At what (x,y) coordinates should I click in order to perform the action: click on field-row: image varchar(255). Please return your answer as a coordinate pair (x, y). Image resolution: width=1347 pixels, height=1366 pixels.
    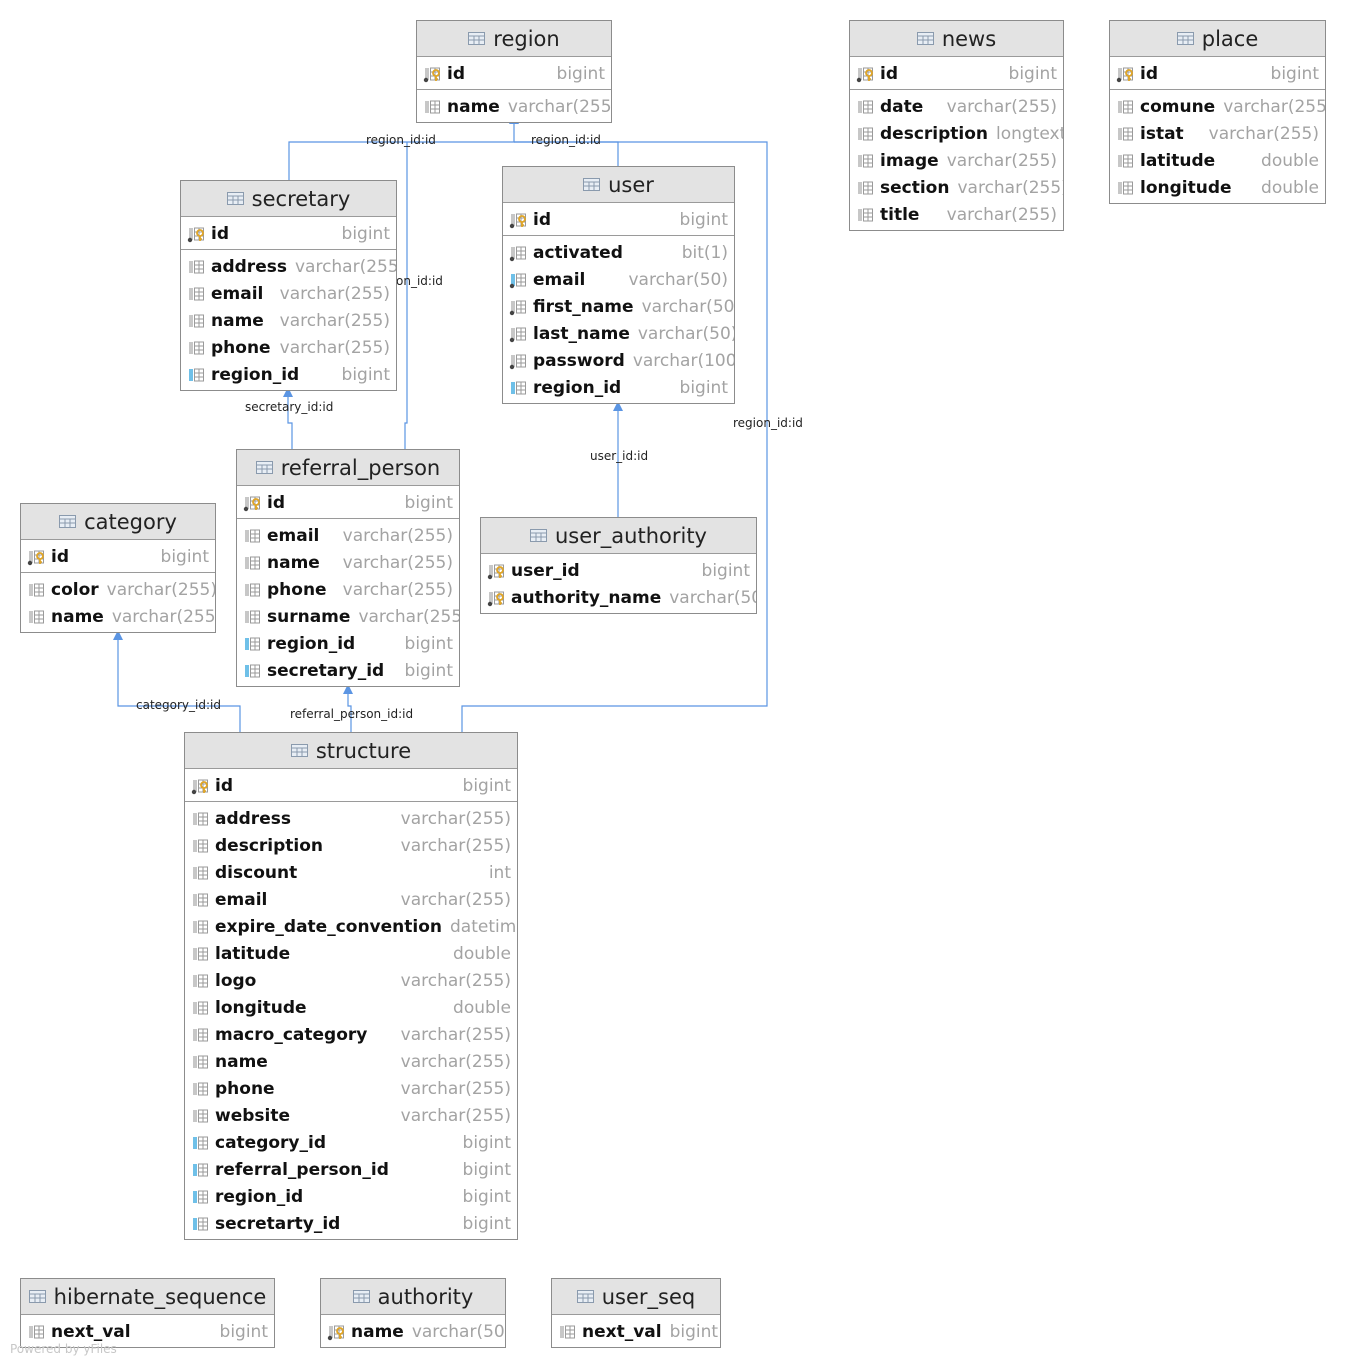
    Looking at the image, I should click on (956, 160).